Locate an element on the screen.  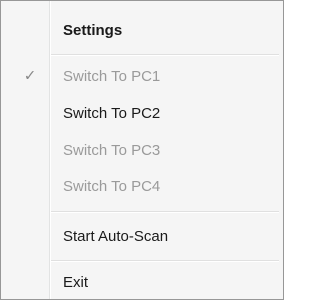
menu-item-switch-pc1: ✓ Switch To PC1 is located at coordinates (142, 76).